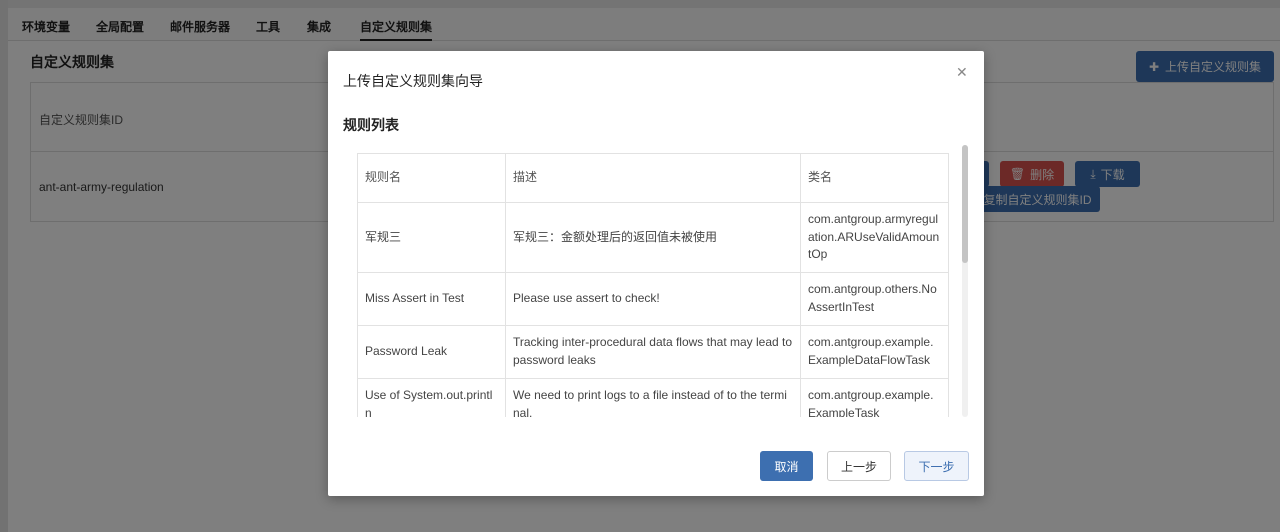  Describe the element at coordinates (936, 466) in the screenshot. I see `next-step-button: 下一步` at that location.